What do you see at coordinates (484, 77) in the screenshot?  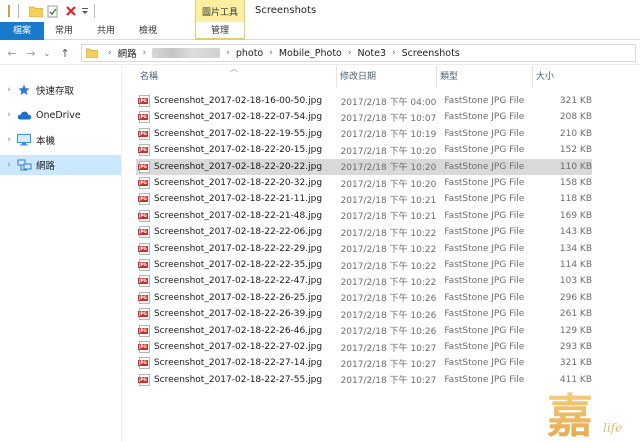 I see `column-header-type: 類型` at bounding box center [484, 77].